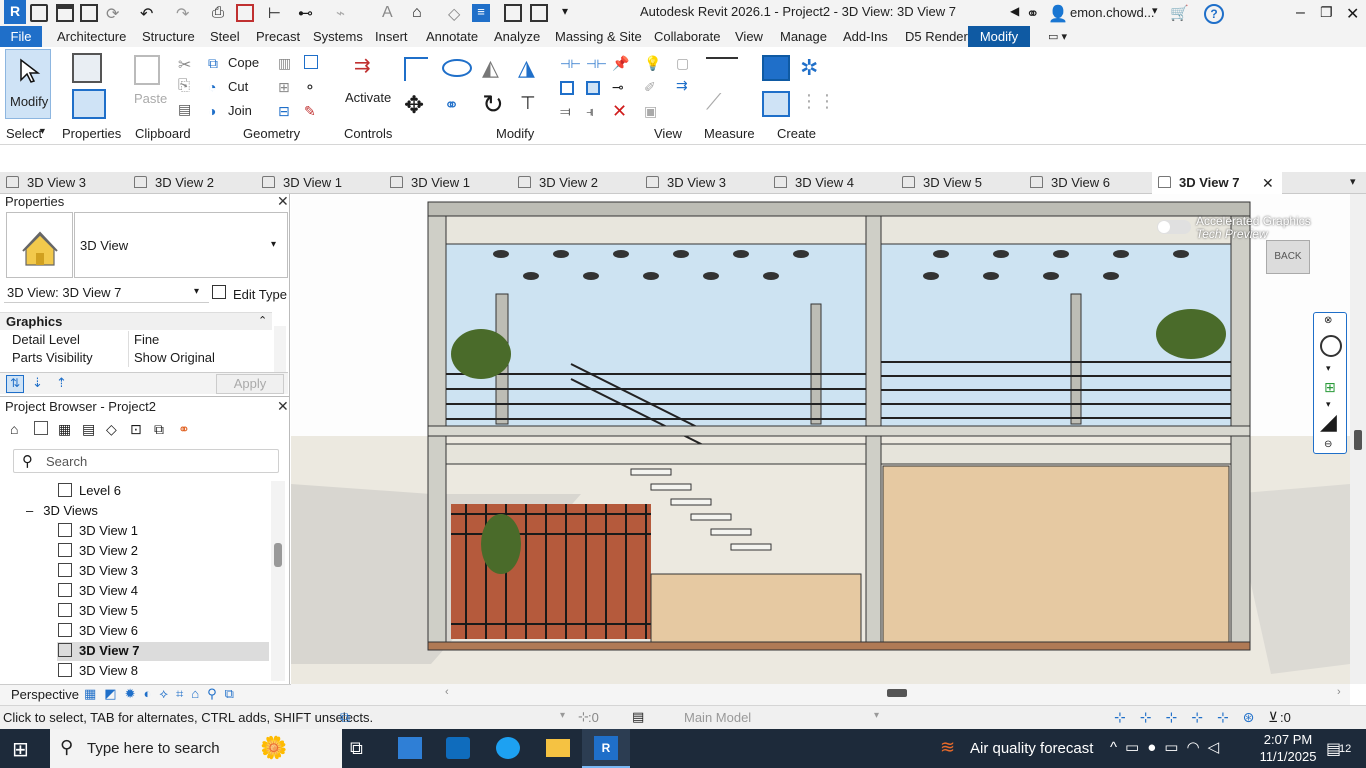  What do you see at coordinates (1256, 717) in the screenshot?
I see `background-processes-icon: ⊛` at bounding box center [1256, 717].